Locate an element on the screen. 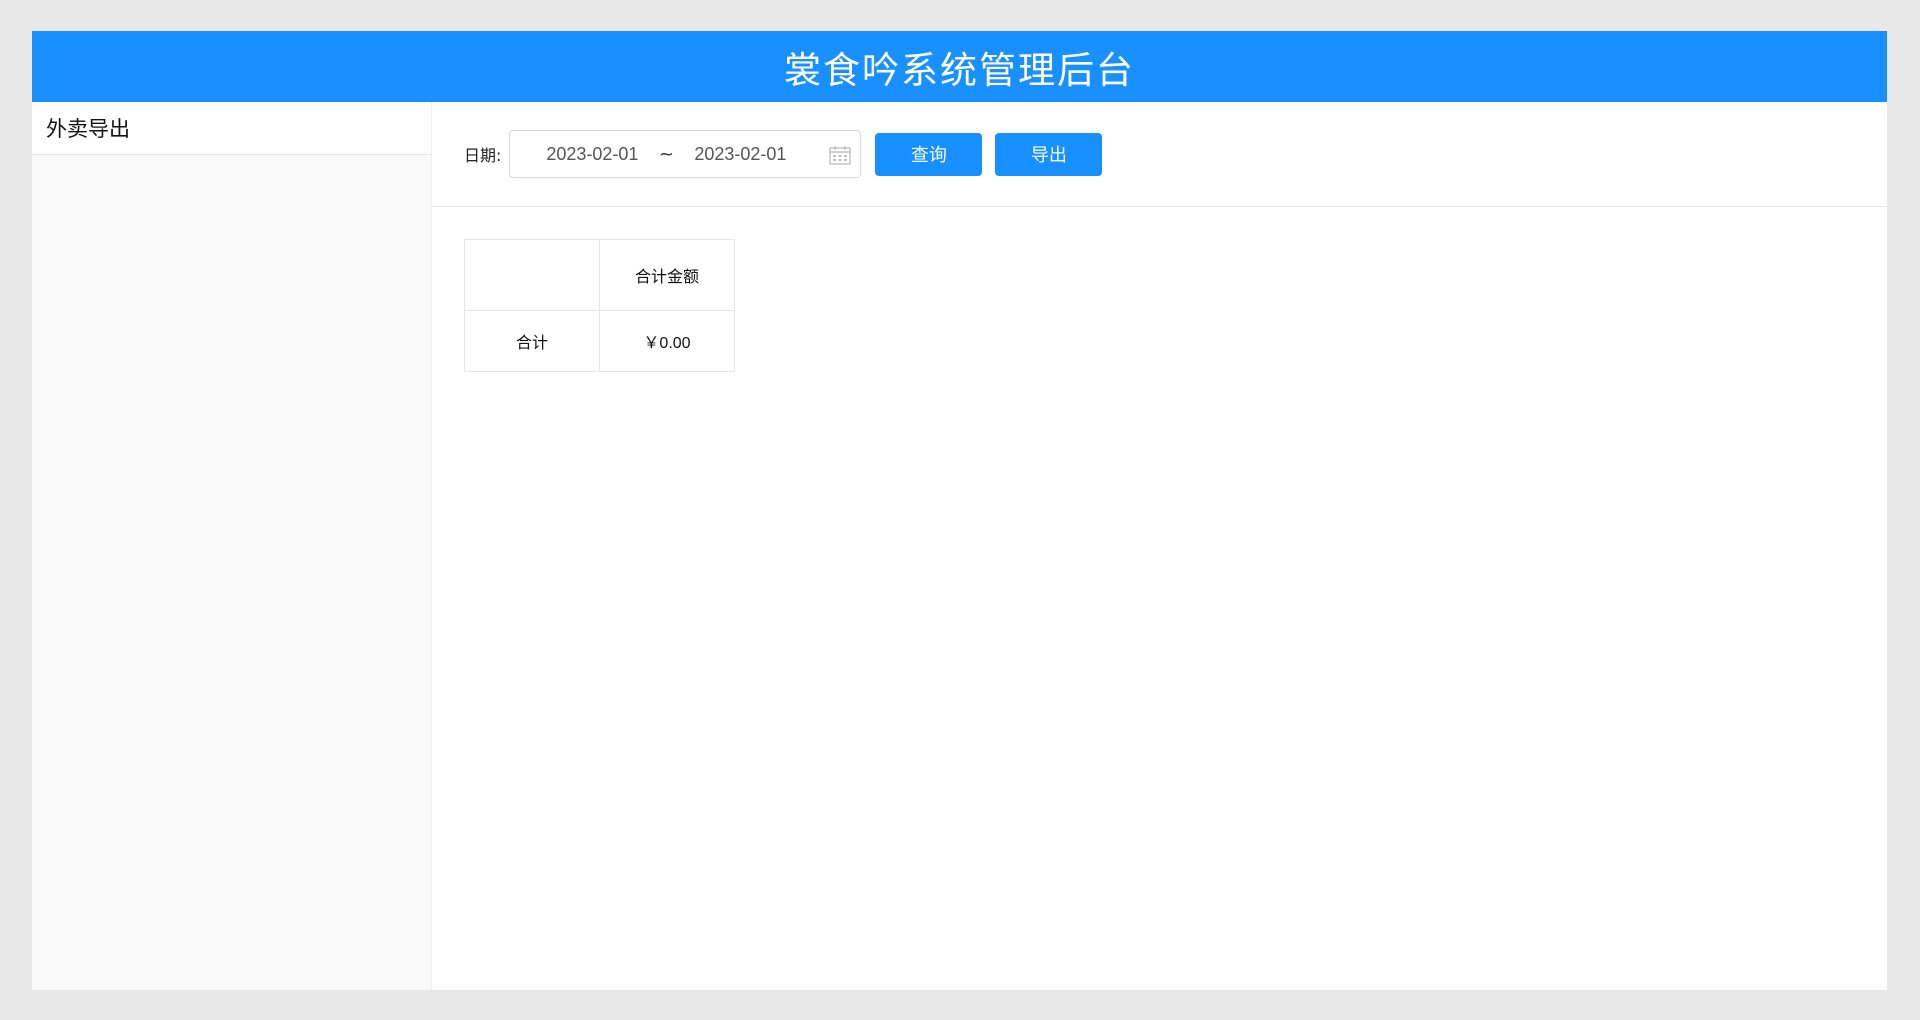  date-label: 日期: is located at coordinates (483, 155).